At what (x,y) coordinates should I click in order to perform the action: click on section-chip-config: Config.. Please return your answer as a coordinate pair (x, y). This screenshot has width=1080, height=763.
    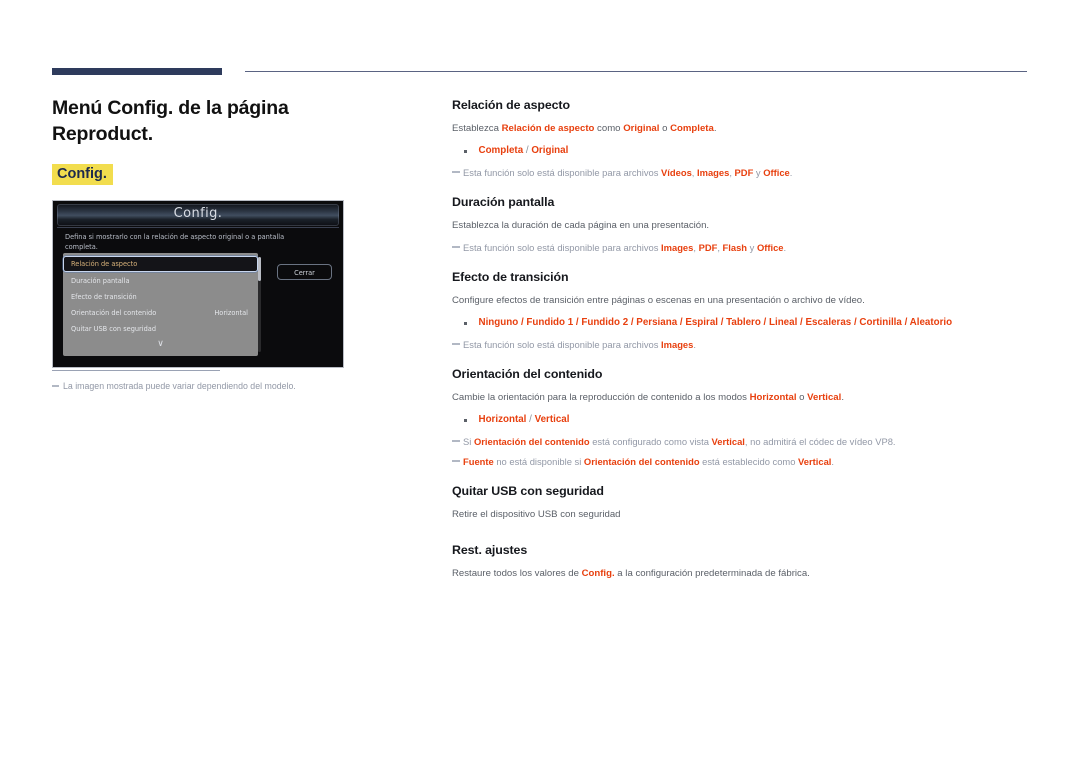
    Looking at the image, I should click on (82, 174).